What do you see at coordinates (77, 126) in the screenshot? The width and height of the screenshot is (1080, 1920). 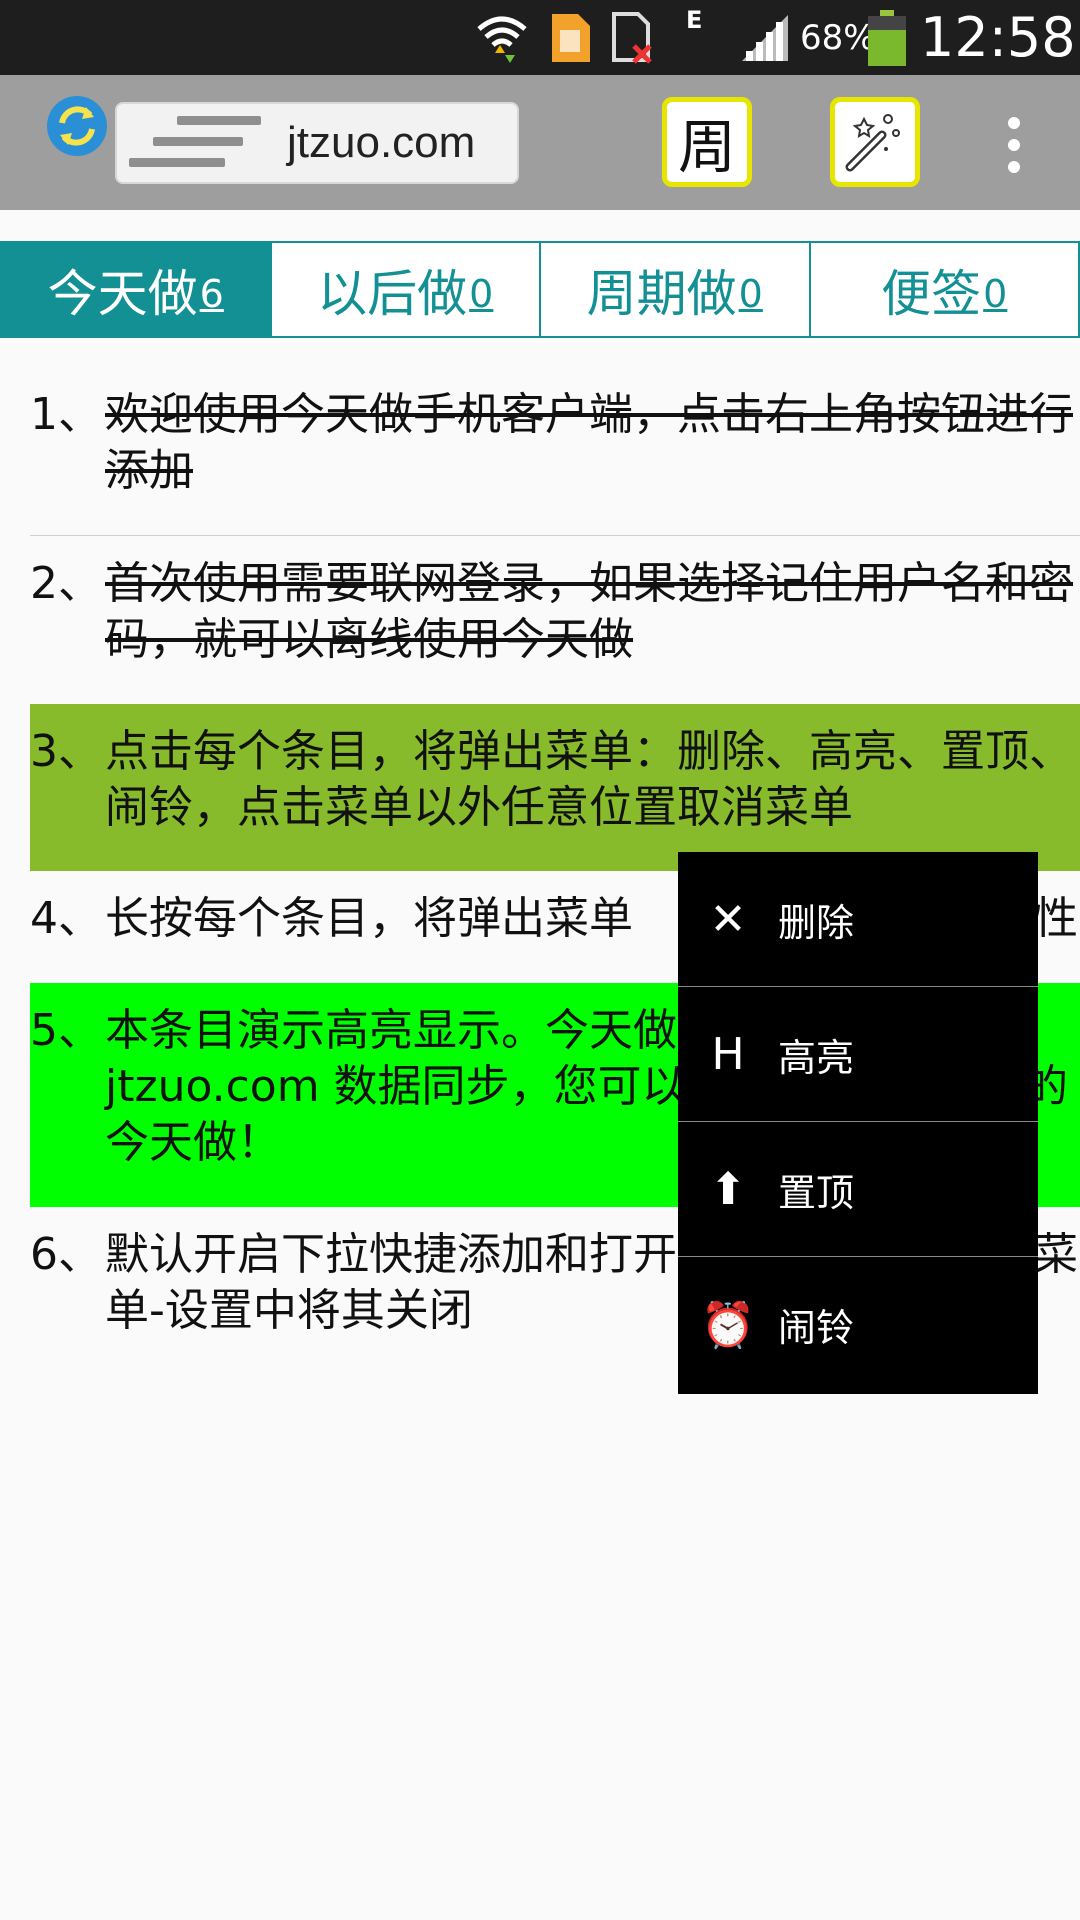 I see `sync-icon` at bounding box center [77, 126].